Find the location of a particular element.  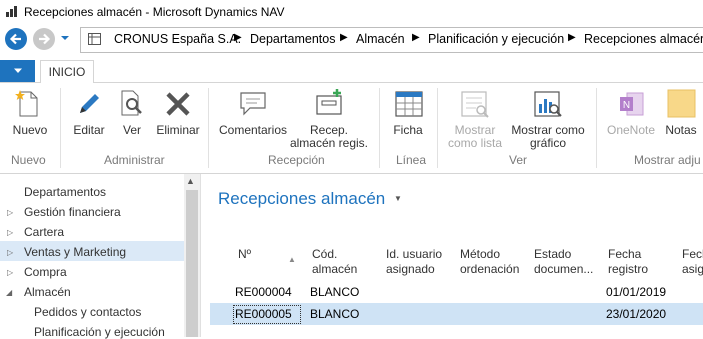

history-dropdown-icon is located at coordinates (65, 38).